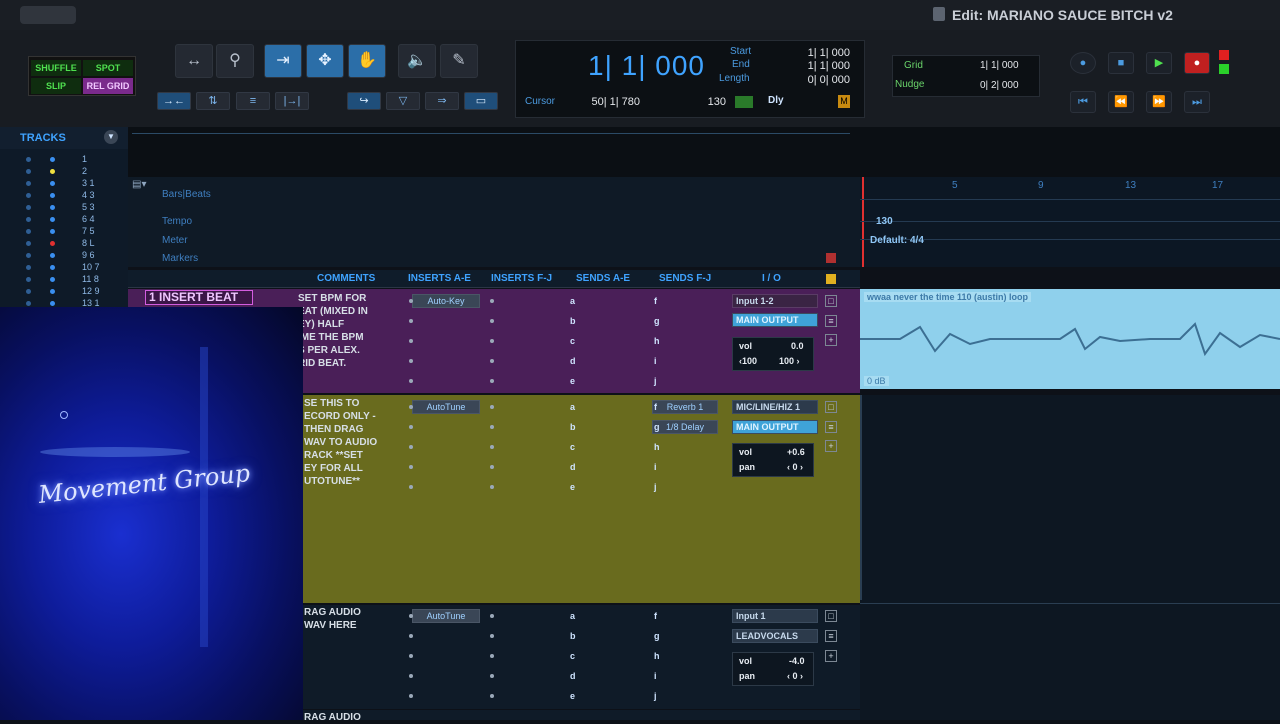 This screenshot has width=1280, height=724. Describe the element at coordinates (56, 86) in the screenshot. I see `slip-mode-button: SLIP` at that location.